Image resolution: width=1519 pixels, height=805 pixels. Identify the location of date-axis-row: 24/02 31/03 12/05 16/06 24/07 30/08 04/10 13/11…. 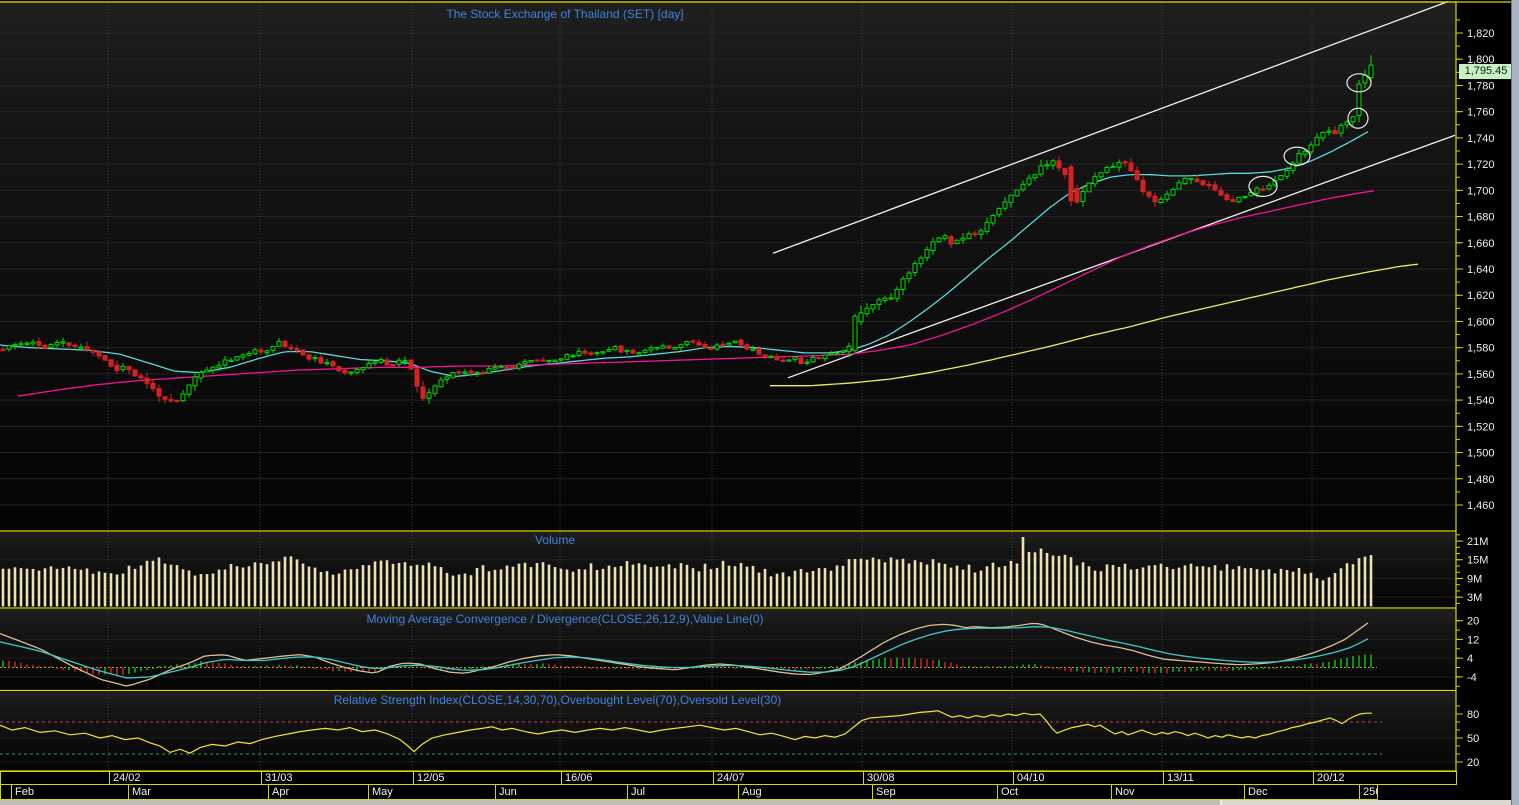
(728, 778).